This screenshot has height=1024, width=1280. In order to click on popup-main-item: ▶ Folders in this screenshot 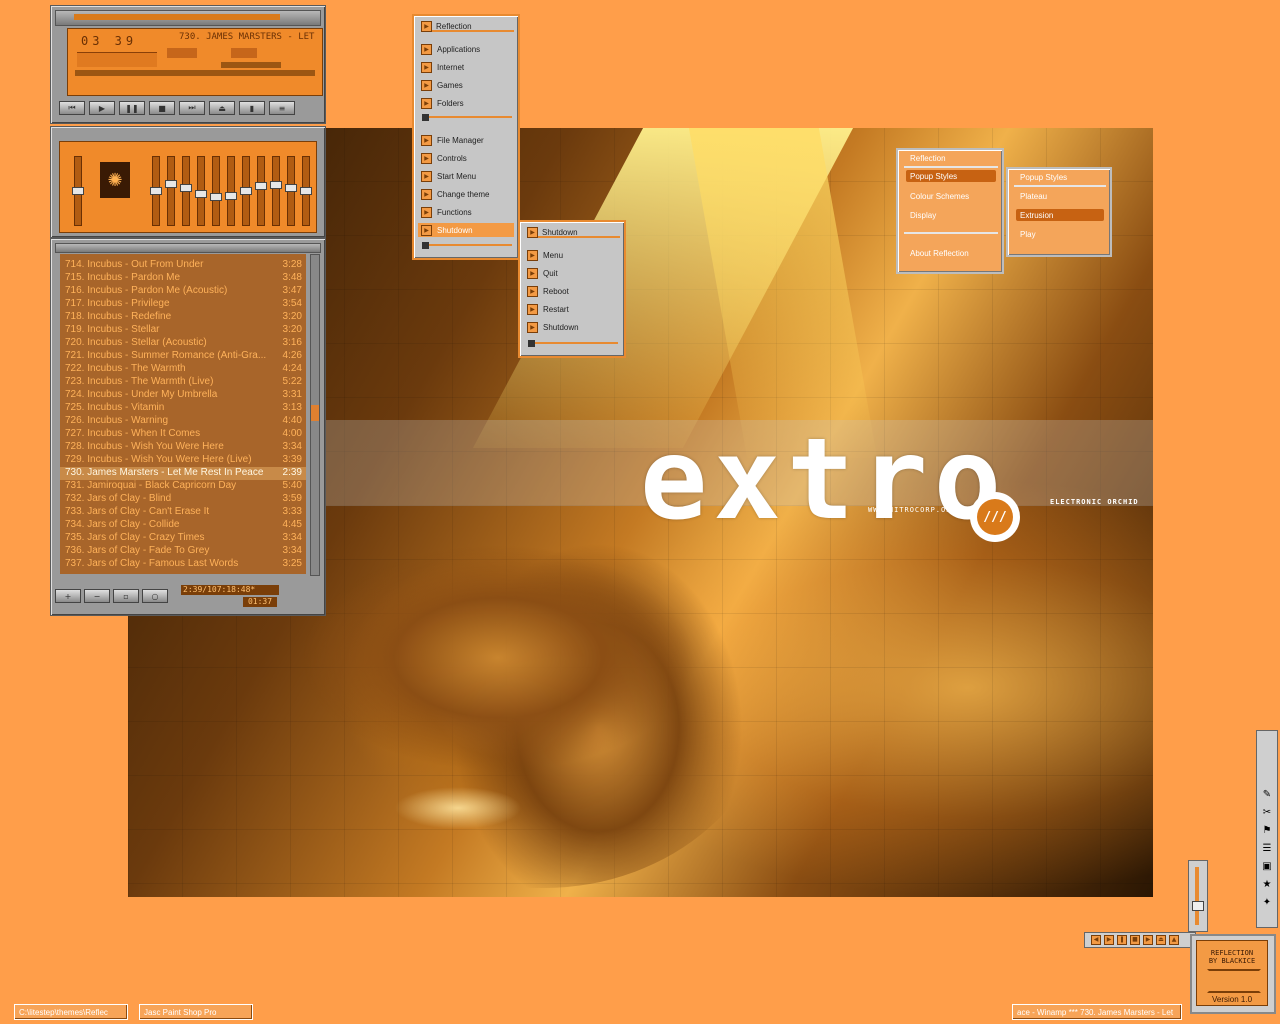, I will do `click(466, 103)`.